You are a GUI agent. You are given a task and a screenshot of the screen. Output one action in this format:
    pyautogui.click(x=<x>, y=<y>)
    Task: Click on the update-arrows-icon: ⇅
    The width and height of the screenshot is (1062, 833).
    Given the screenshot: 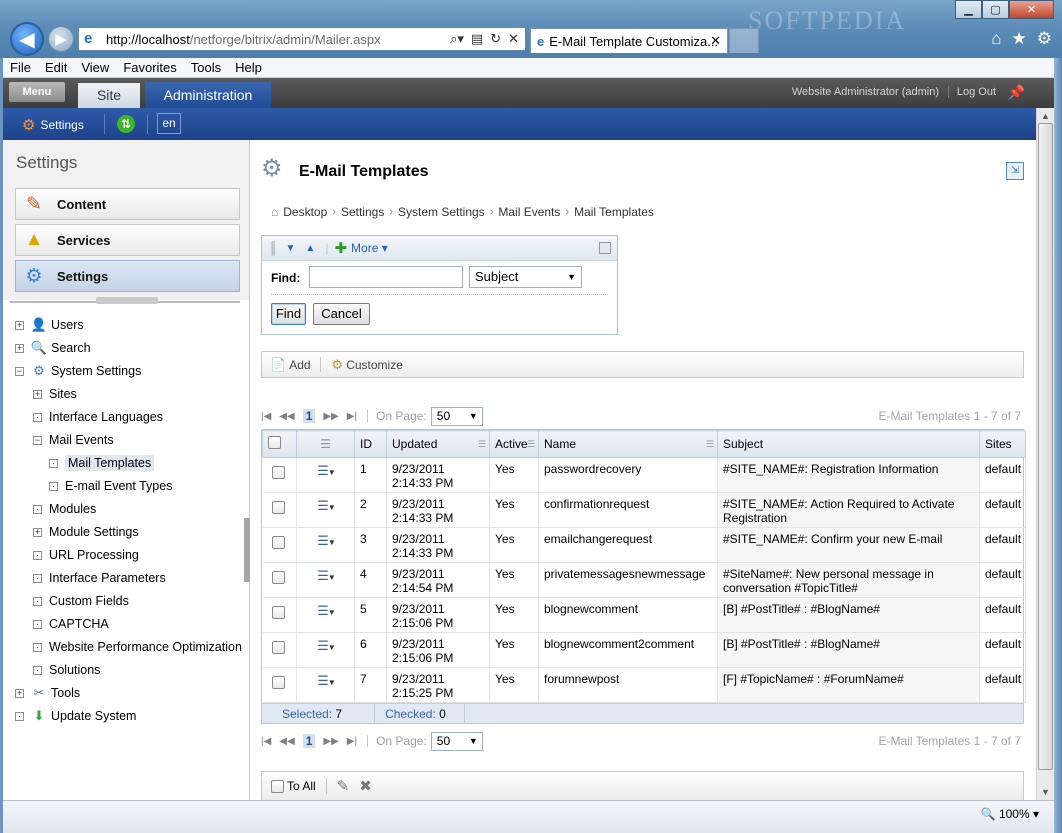 What is the action you would take?
    pyautogui.click(x=126, y=124)
    